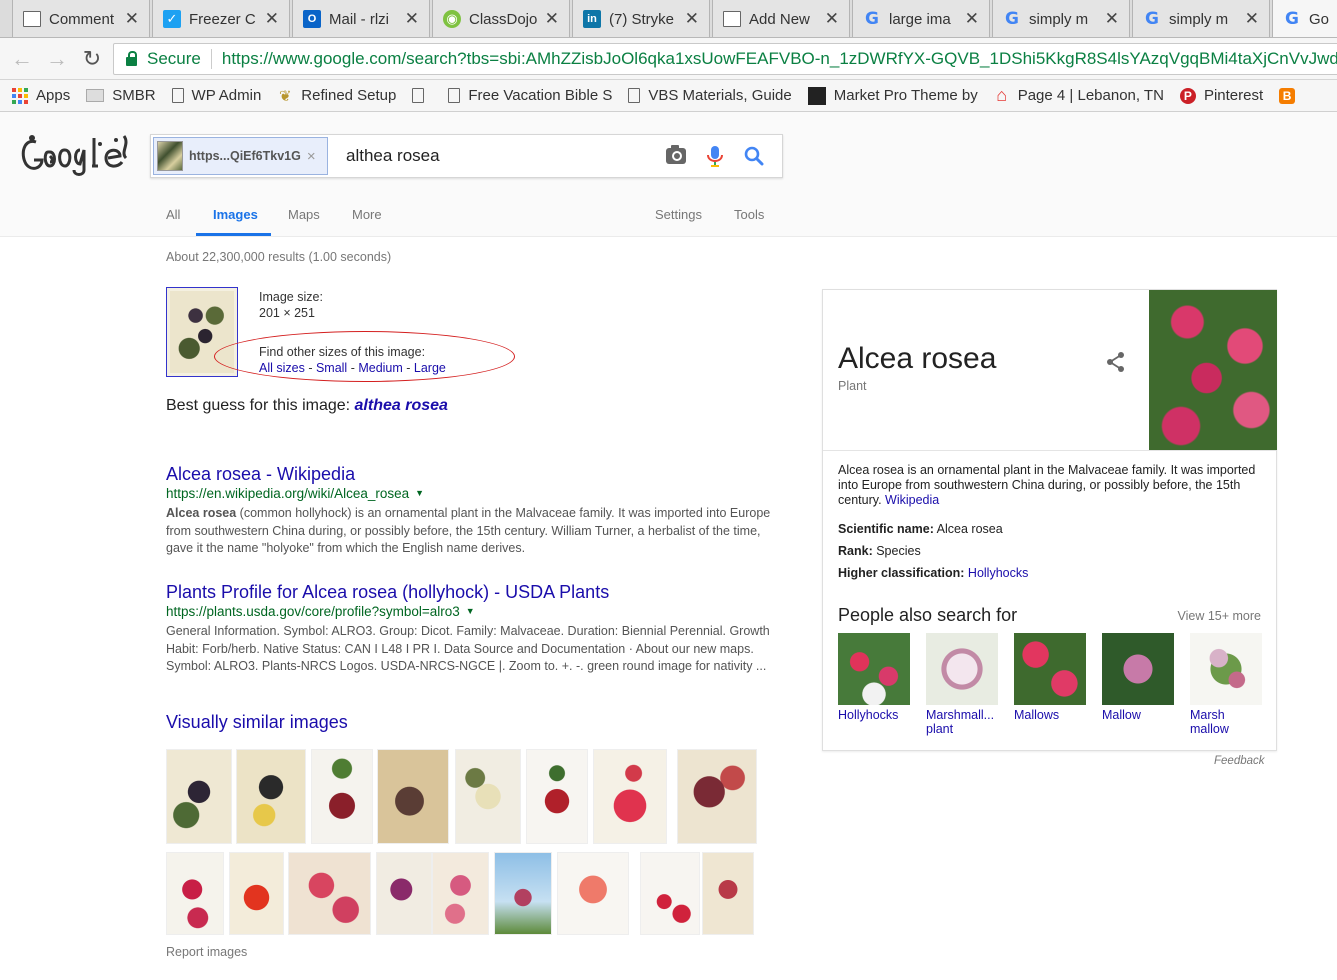  I want to click on secure-indicator: Secure, so click(163, 59).